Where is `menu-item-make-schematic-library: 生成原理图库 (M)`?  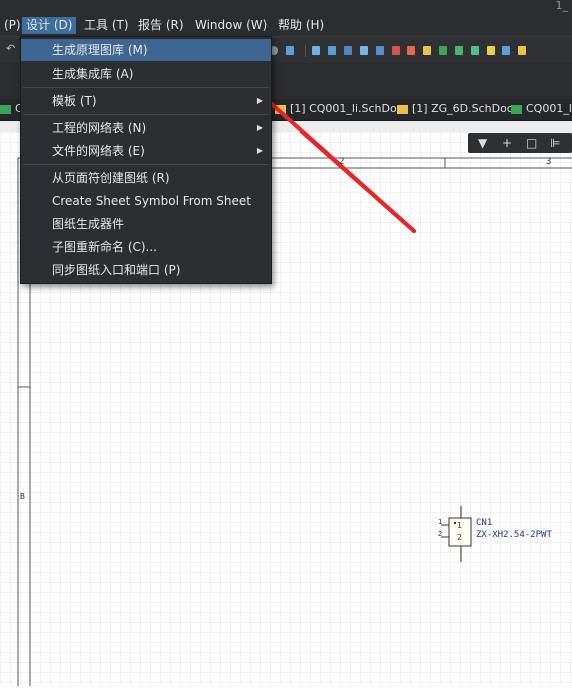
menu-item-make-schematic-library: 生成原理图库 (M) is located at coordinates (146, 50).